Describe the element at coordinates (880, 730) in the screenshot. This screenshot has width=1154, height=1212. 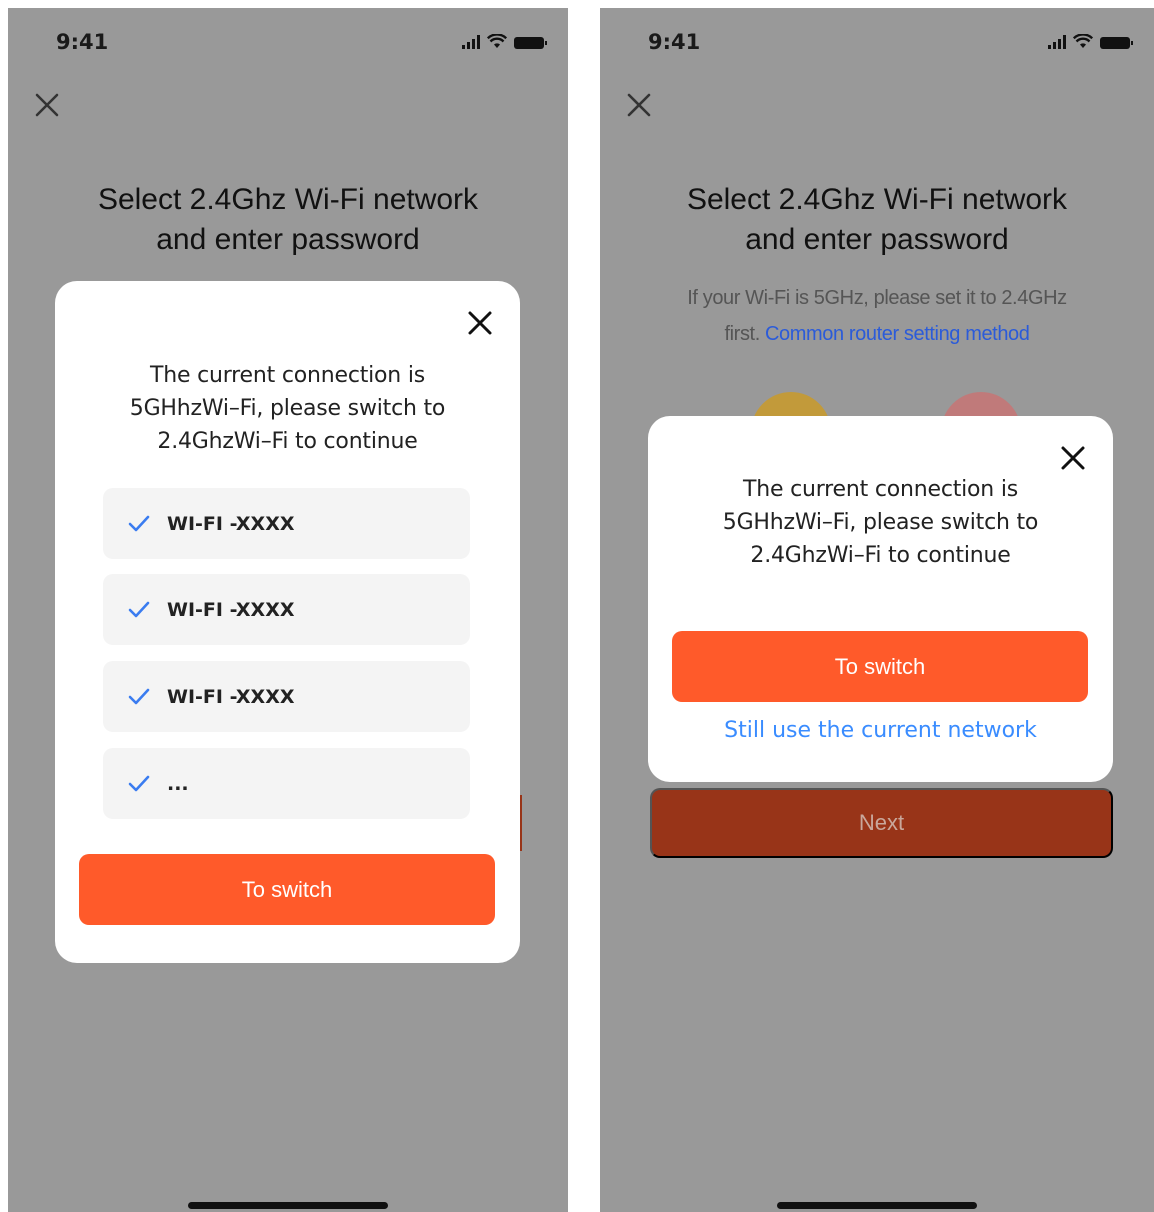
I see `still-use-current-network-link: Still use the current network` at that location.